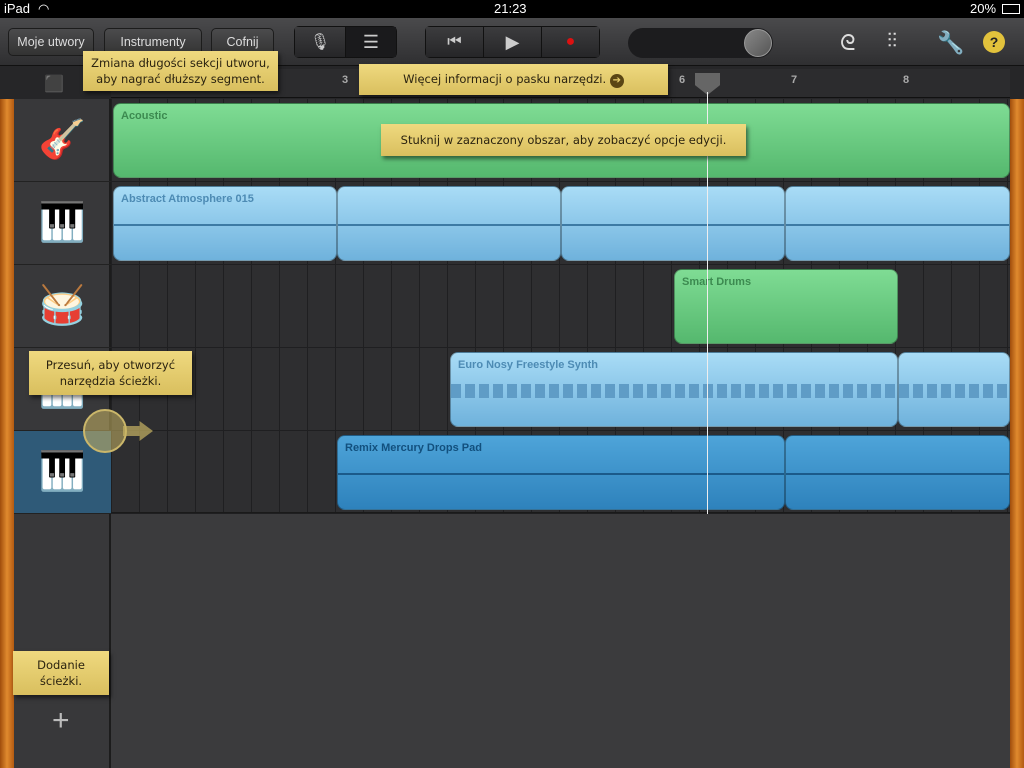 The width and height of the screenshot is (1024, 768). I want to click on add-track-icon: +, so click(61, 721).